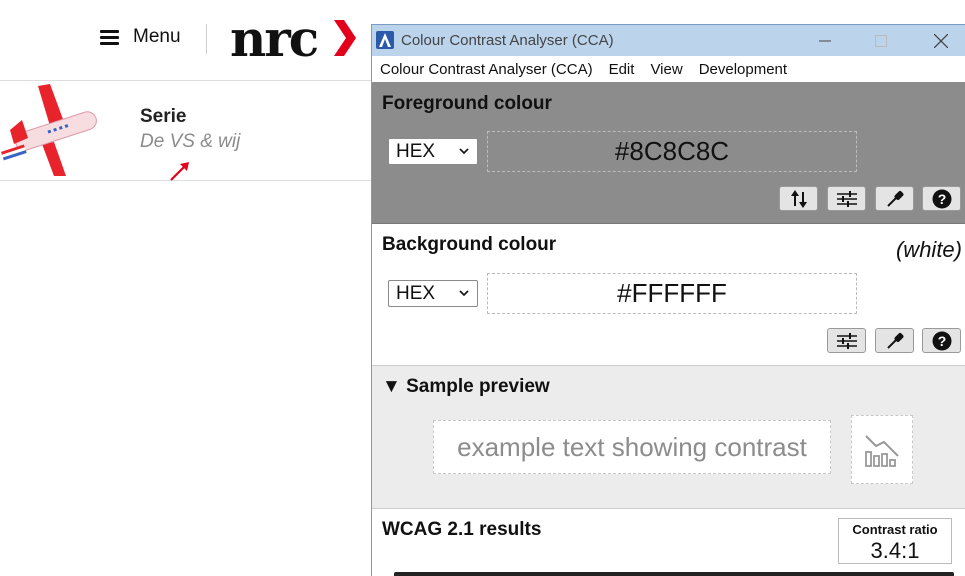 The image size is (965, 576). I want to click on menu-item-edit: Edit, so click(622, 69).